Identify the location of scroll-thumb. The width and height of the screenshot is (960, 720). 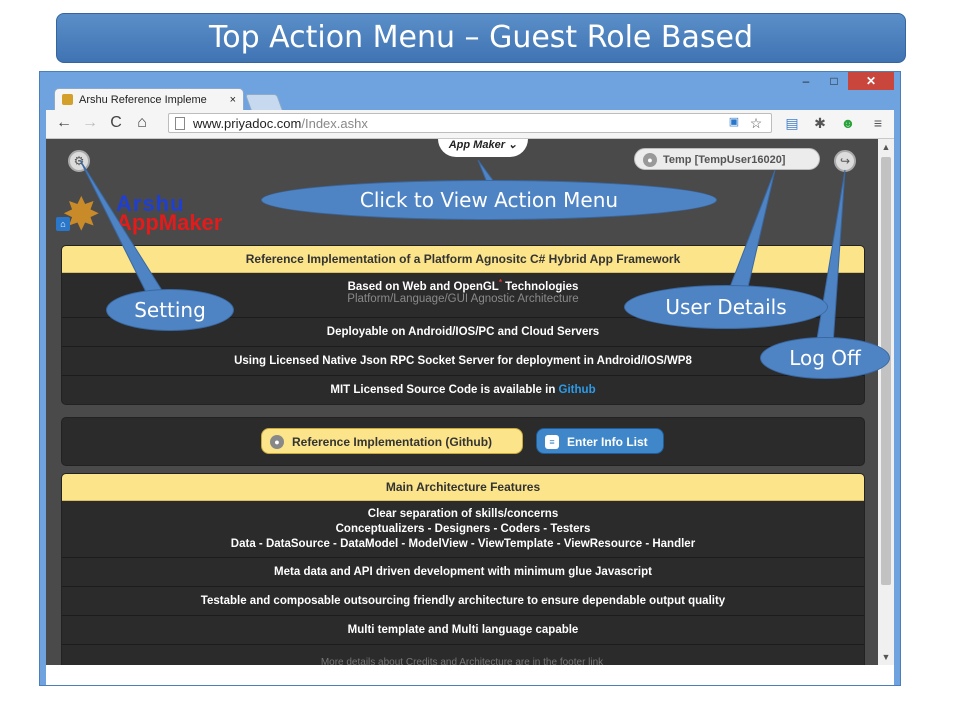
(886, 371).